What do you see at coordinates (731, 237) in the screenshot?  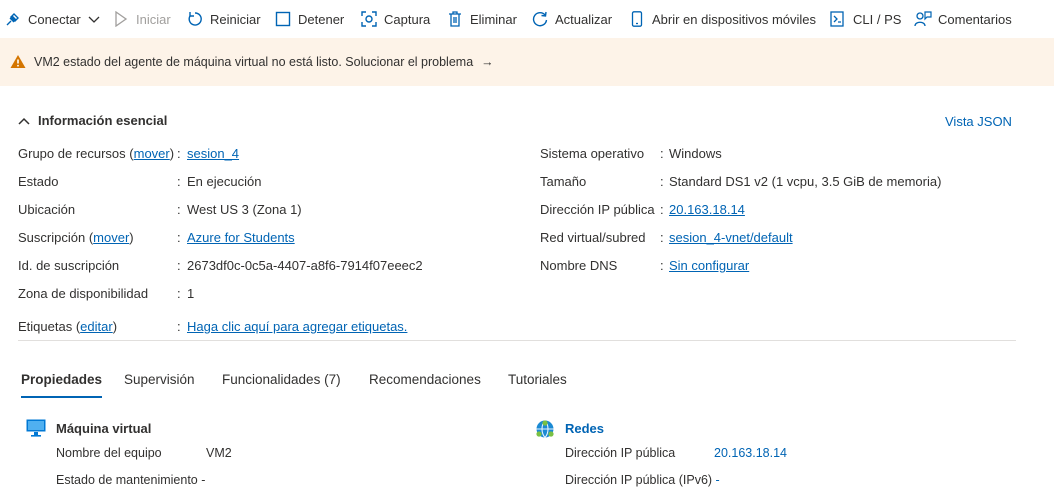 I see `vnet-subnet-value: sesion_4-vnet/default` at bounding box center [731, 237].